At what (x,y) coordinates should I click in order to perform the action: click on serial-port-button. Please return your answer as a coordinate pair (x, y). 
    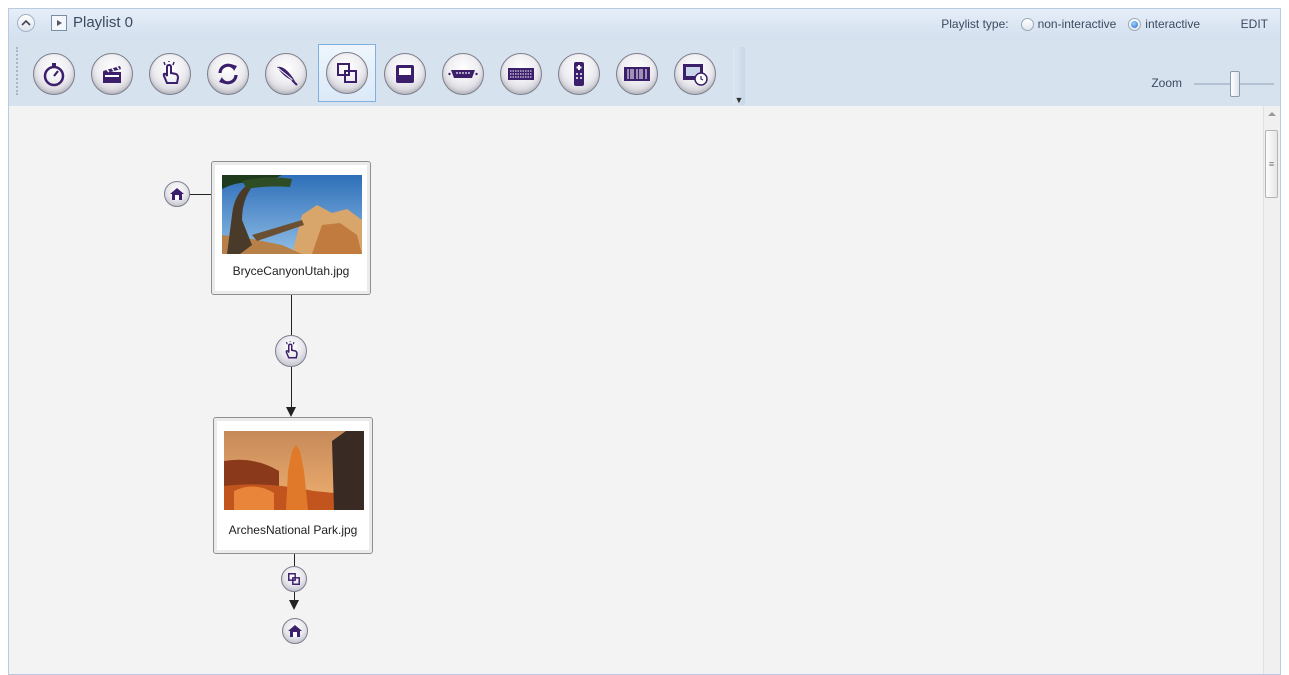
    Looking at the image, I should click on (463, 74).